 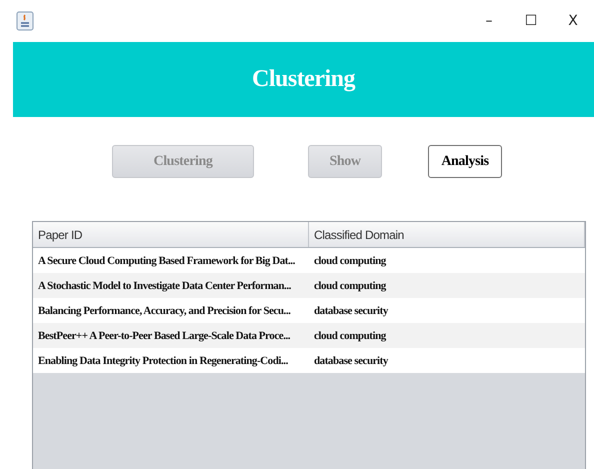 What do you see at coordinates (531, 21) in the screenshot?
I see `maximize-button: ☐` at bounding box center [531, 21].